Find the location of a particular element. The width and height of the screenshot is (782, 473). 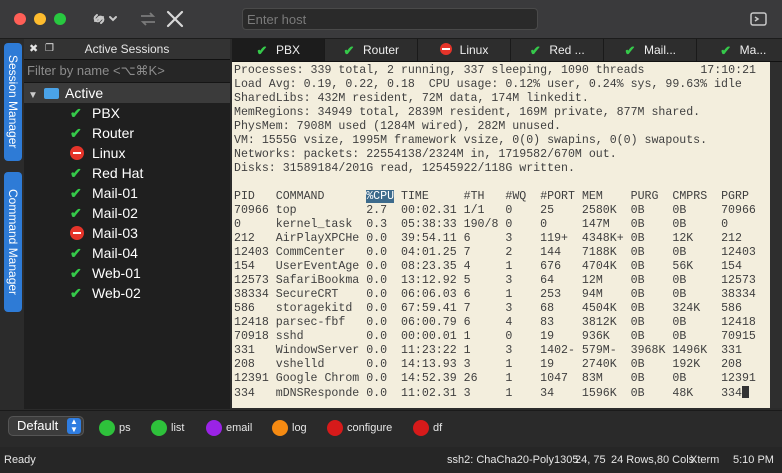

session-item: ✔ Router is located at coordinates (127, 133).